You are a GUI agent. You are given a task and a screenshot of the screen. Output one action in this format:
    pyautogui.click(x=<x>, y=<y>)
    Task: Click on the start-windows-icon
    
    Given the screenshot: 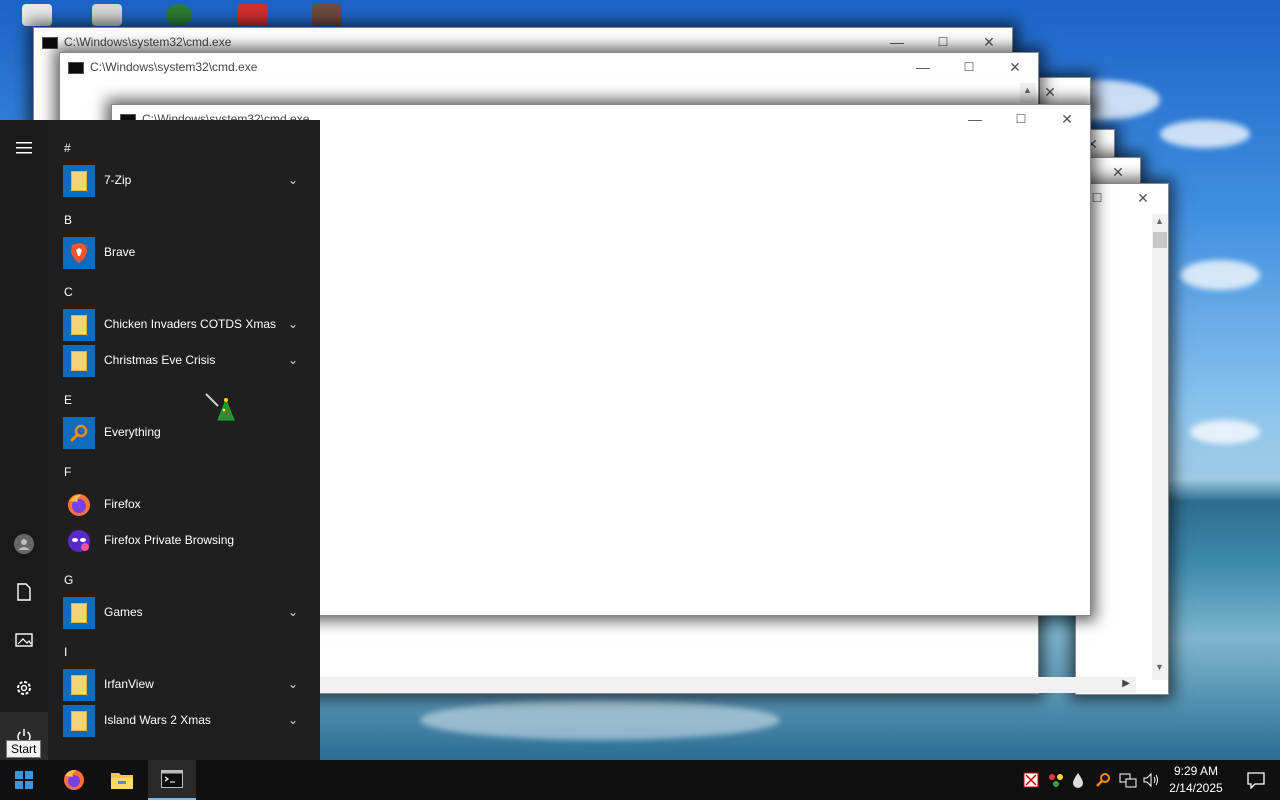 What is the action you would take?
    pyautogui.click(x=24, y=780)
    